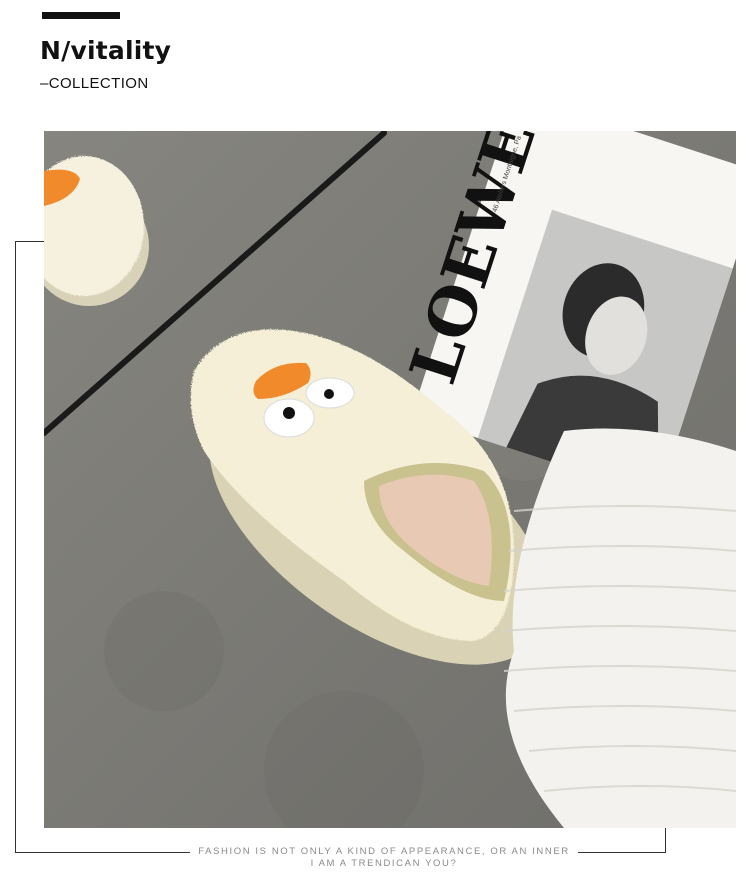  I want to click on frame-left-line, so click(15, 547).